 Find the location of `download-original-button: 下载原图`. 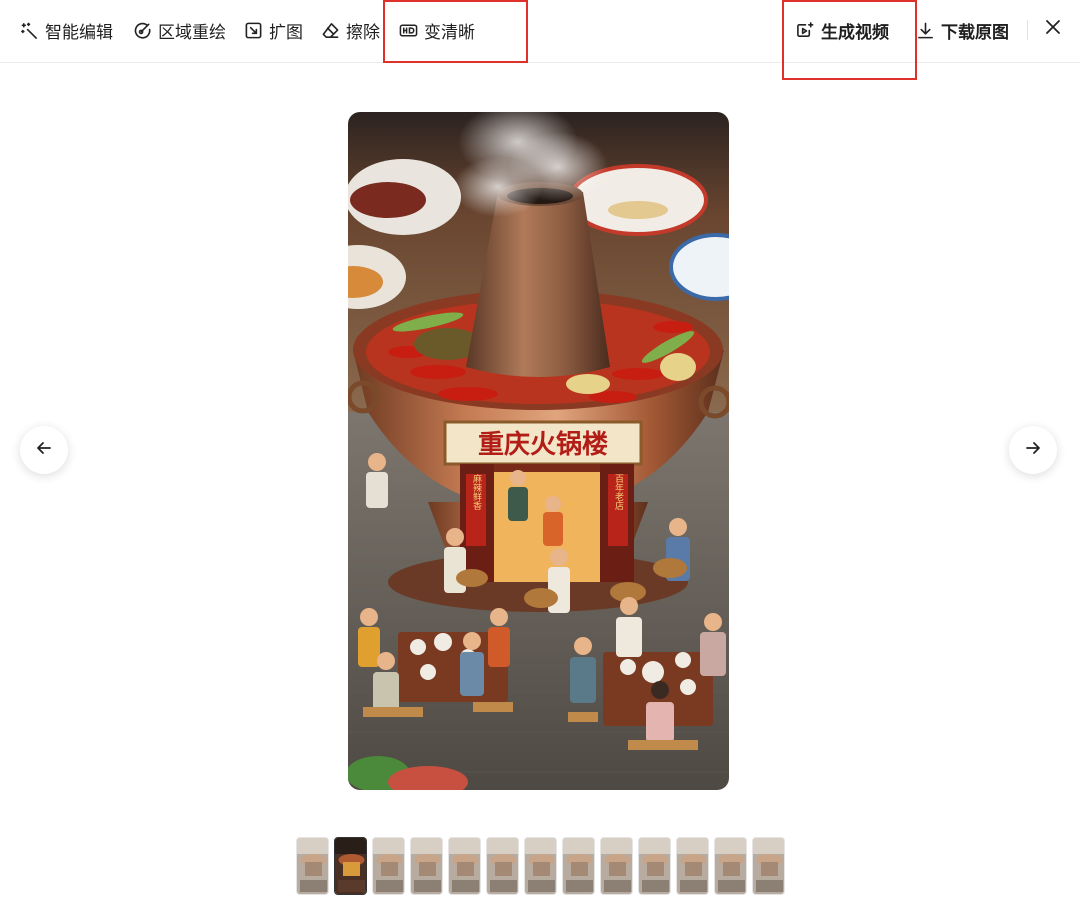

download-original-button: 下载原图 is located at coordinates (962, 30).